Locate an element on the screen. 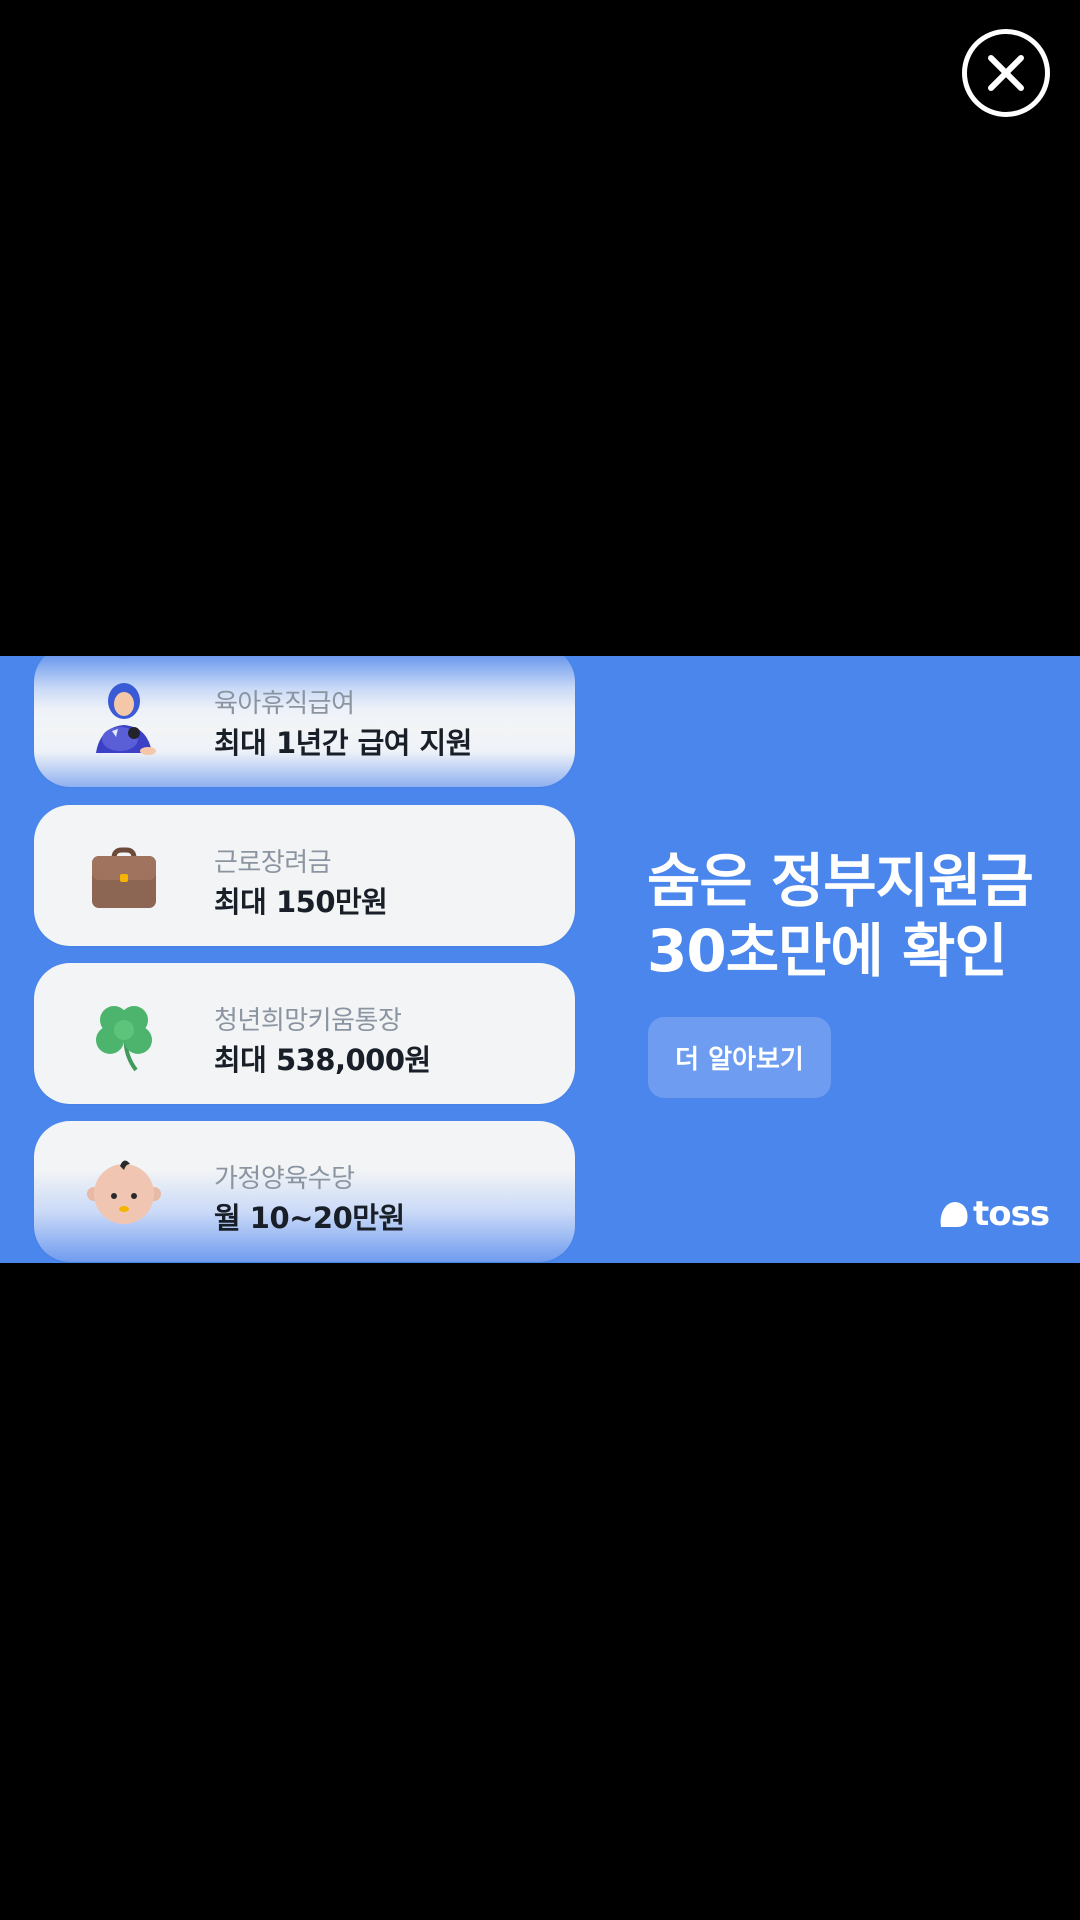  brand-name: toss is located at coordinates (1011, 1214).